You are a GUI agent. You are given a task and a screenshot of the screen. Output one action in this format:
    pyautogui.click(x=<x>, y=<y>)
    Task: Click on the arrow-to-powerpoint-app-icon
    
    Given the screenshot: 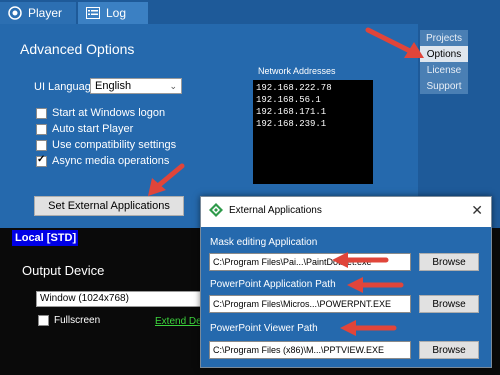 What is the action you would take?
    pyautogui.click(x=375, y=285)
    